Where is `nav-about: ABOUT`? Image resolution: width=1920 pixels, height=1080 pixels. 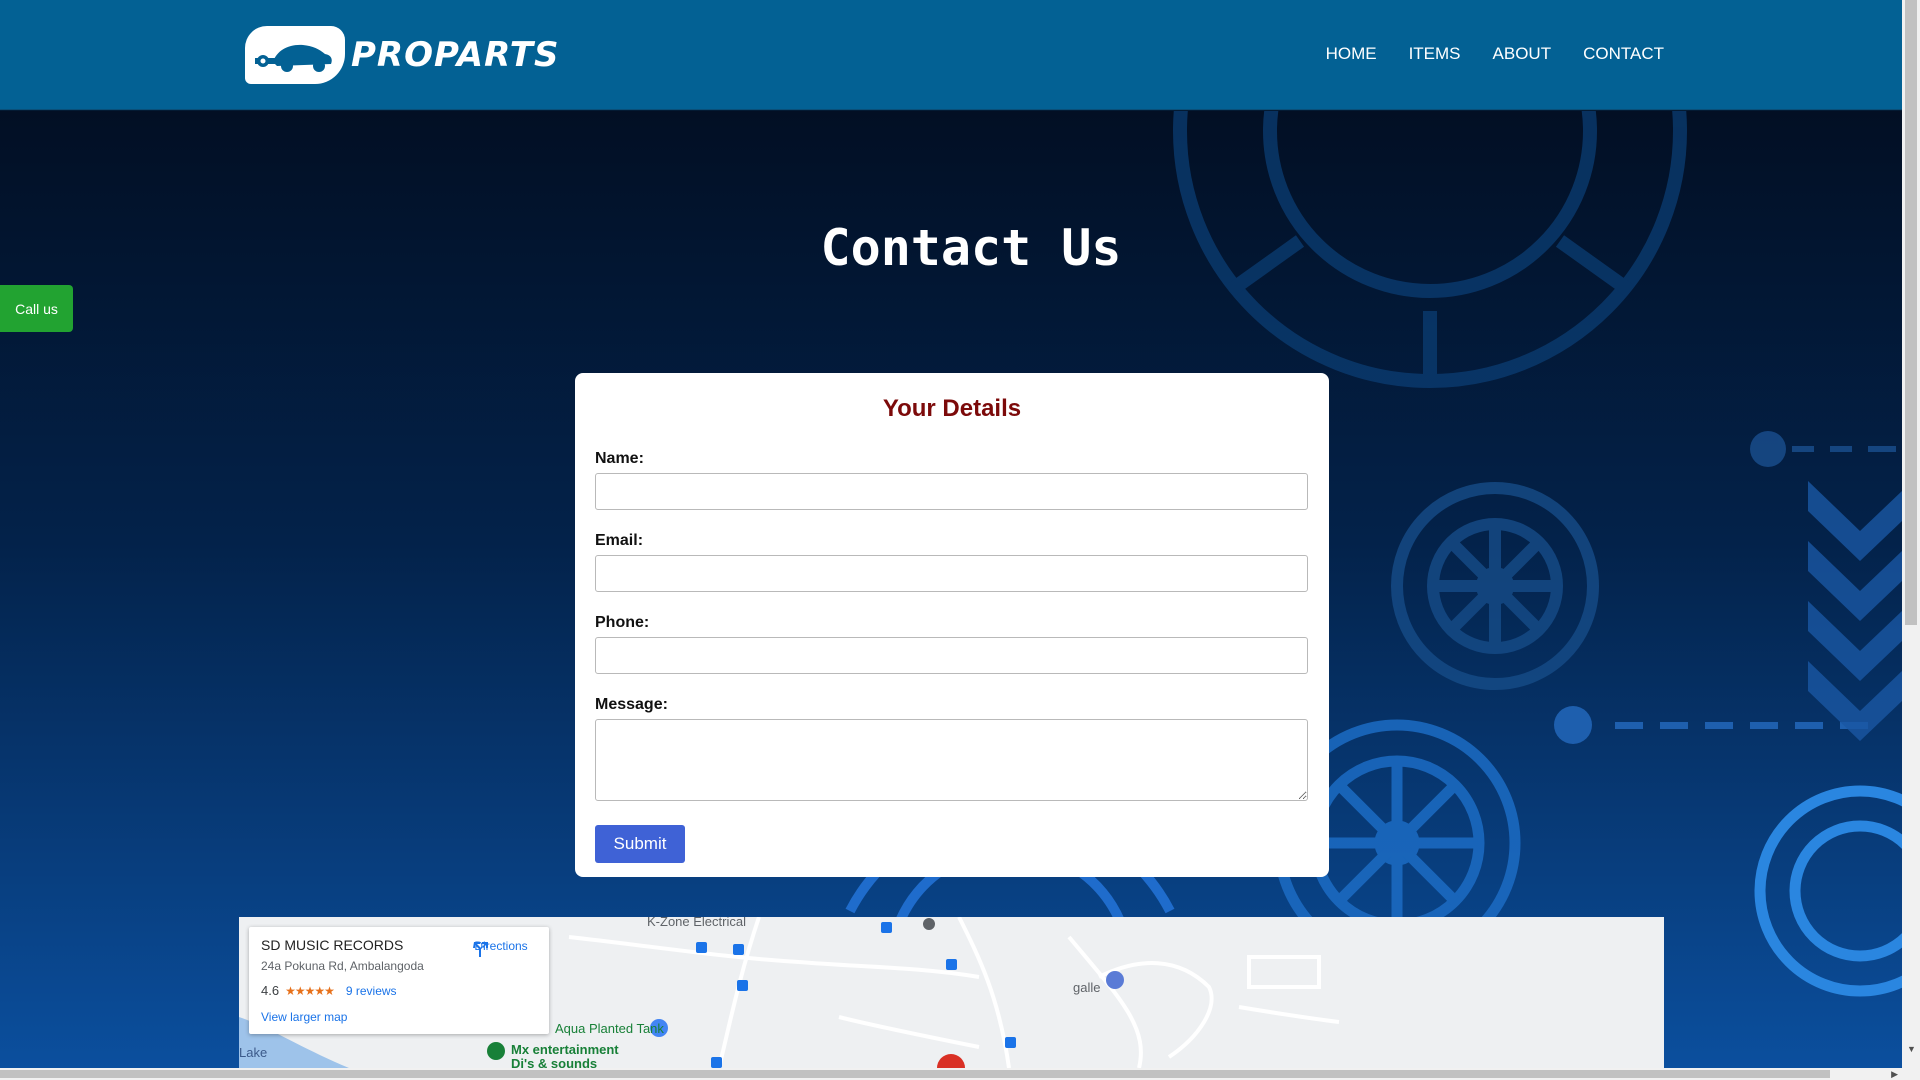
nav-about: ABOUT is located at coordinates (1522, 54).